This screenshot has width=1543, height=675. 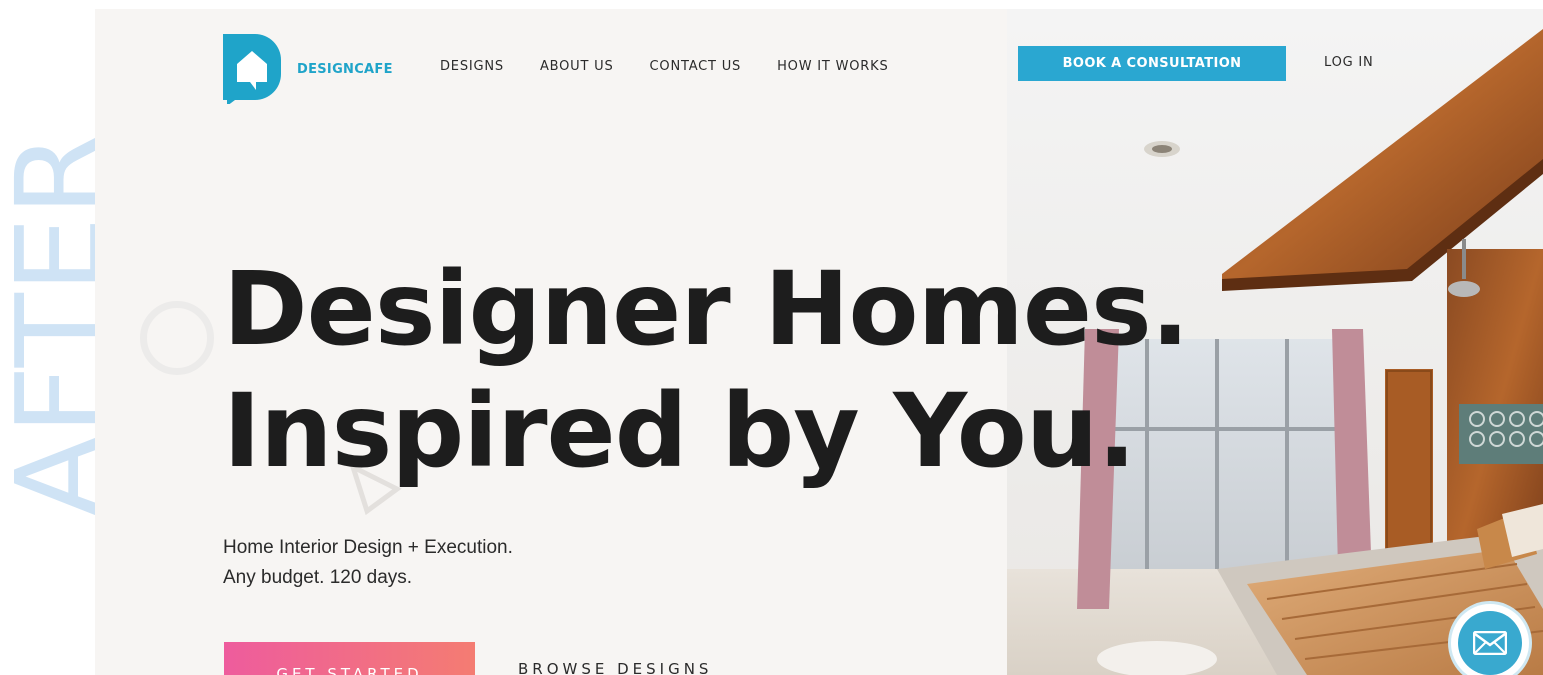 I want to click on subtext-line-2: Any budget. 120 days., so click(x=318, y=577).